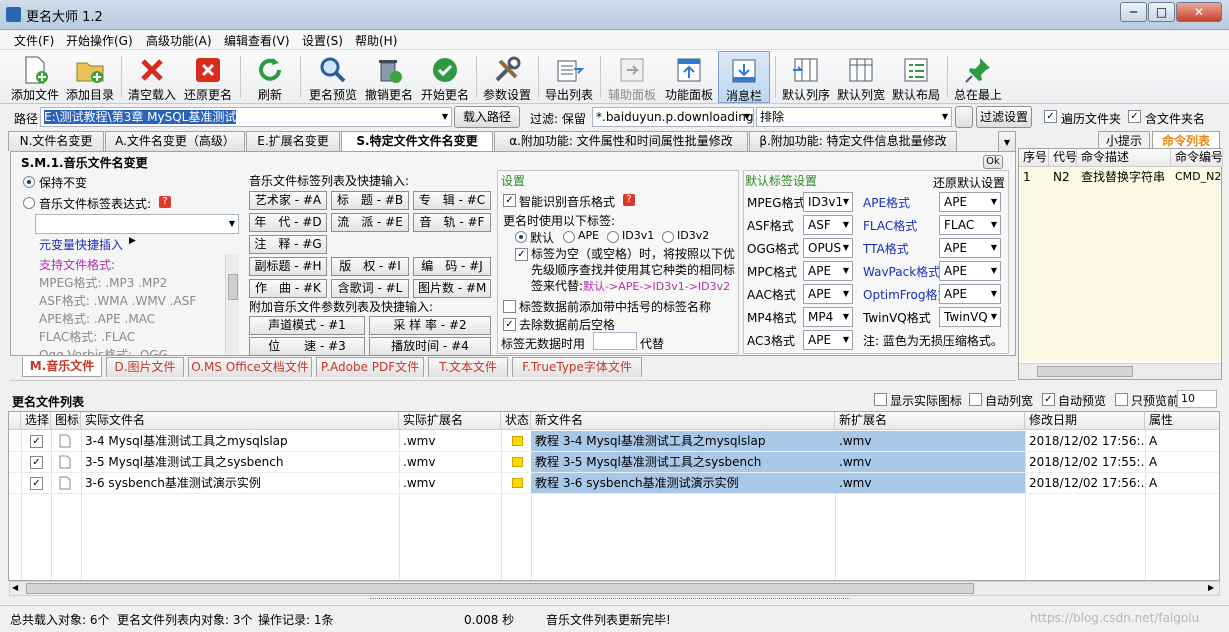 This screenshot has height=632, width=1229. I want to click on tab-filename-change: N.文件名变更, so click(56, 141).